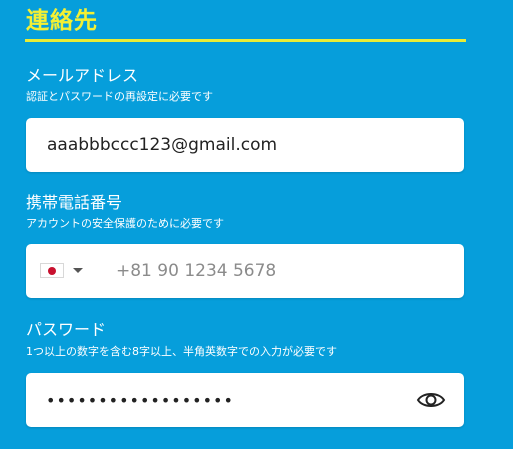 The width and height of the screenshot is (513, 449). Describe the element at coordinates (62, 21) in the screenshot. I see `section-title: 連絡先` at that location.